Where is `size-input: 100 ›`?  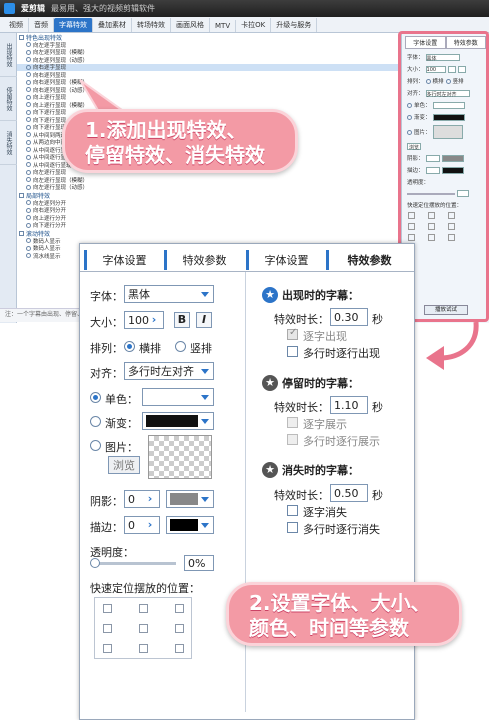
size-input: 100 › is located at coordinates (144, 320).